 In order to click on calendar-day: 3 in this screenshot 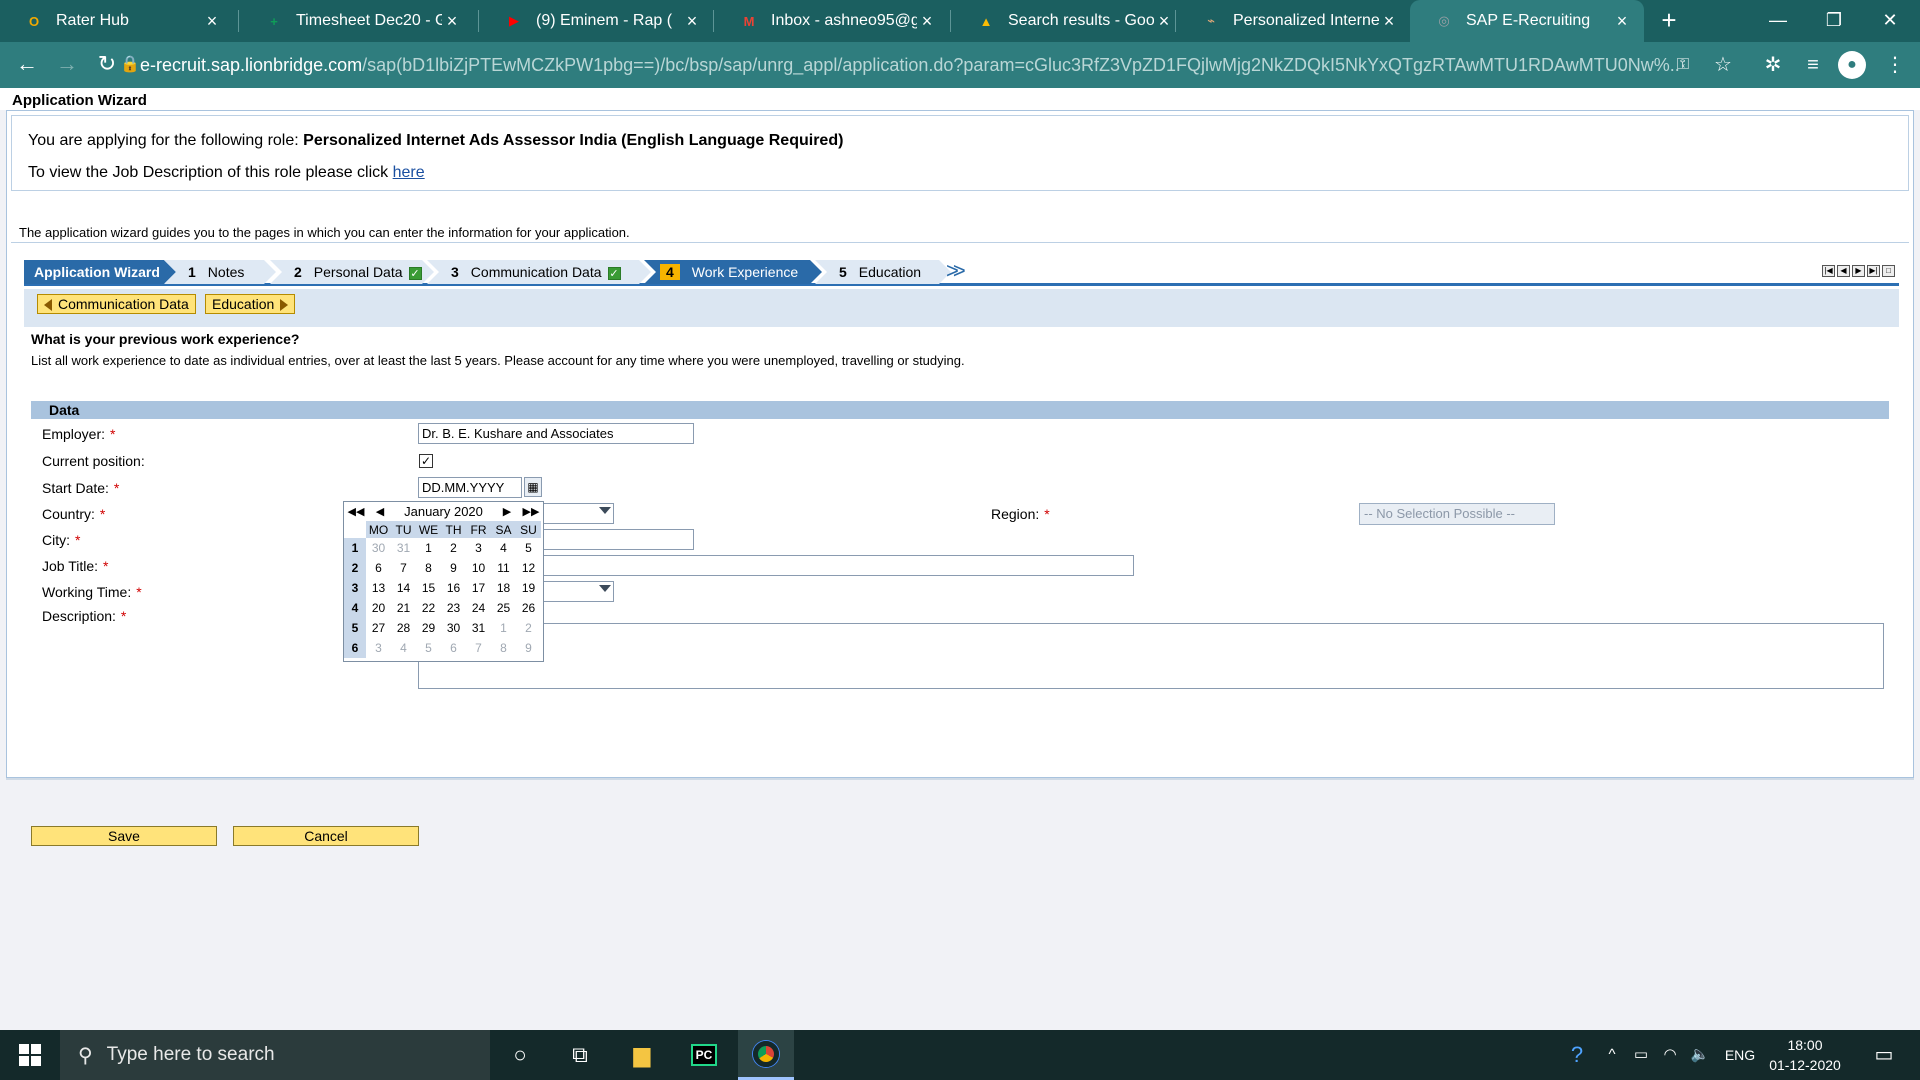, I will do `click(478, 548)`.